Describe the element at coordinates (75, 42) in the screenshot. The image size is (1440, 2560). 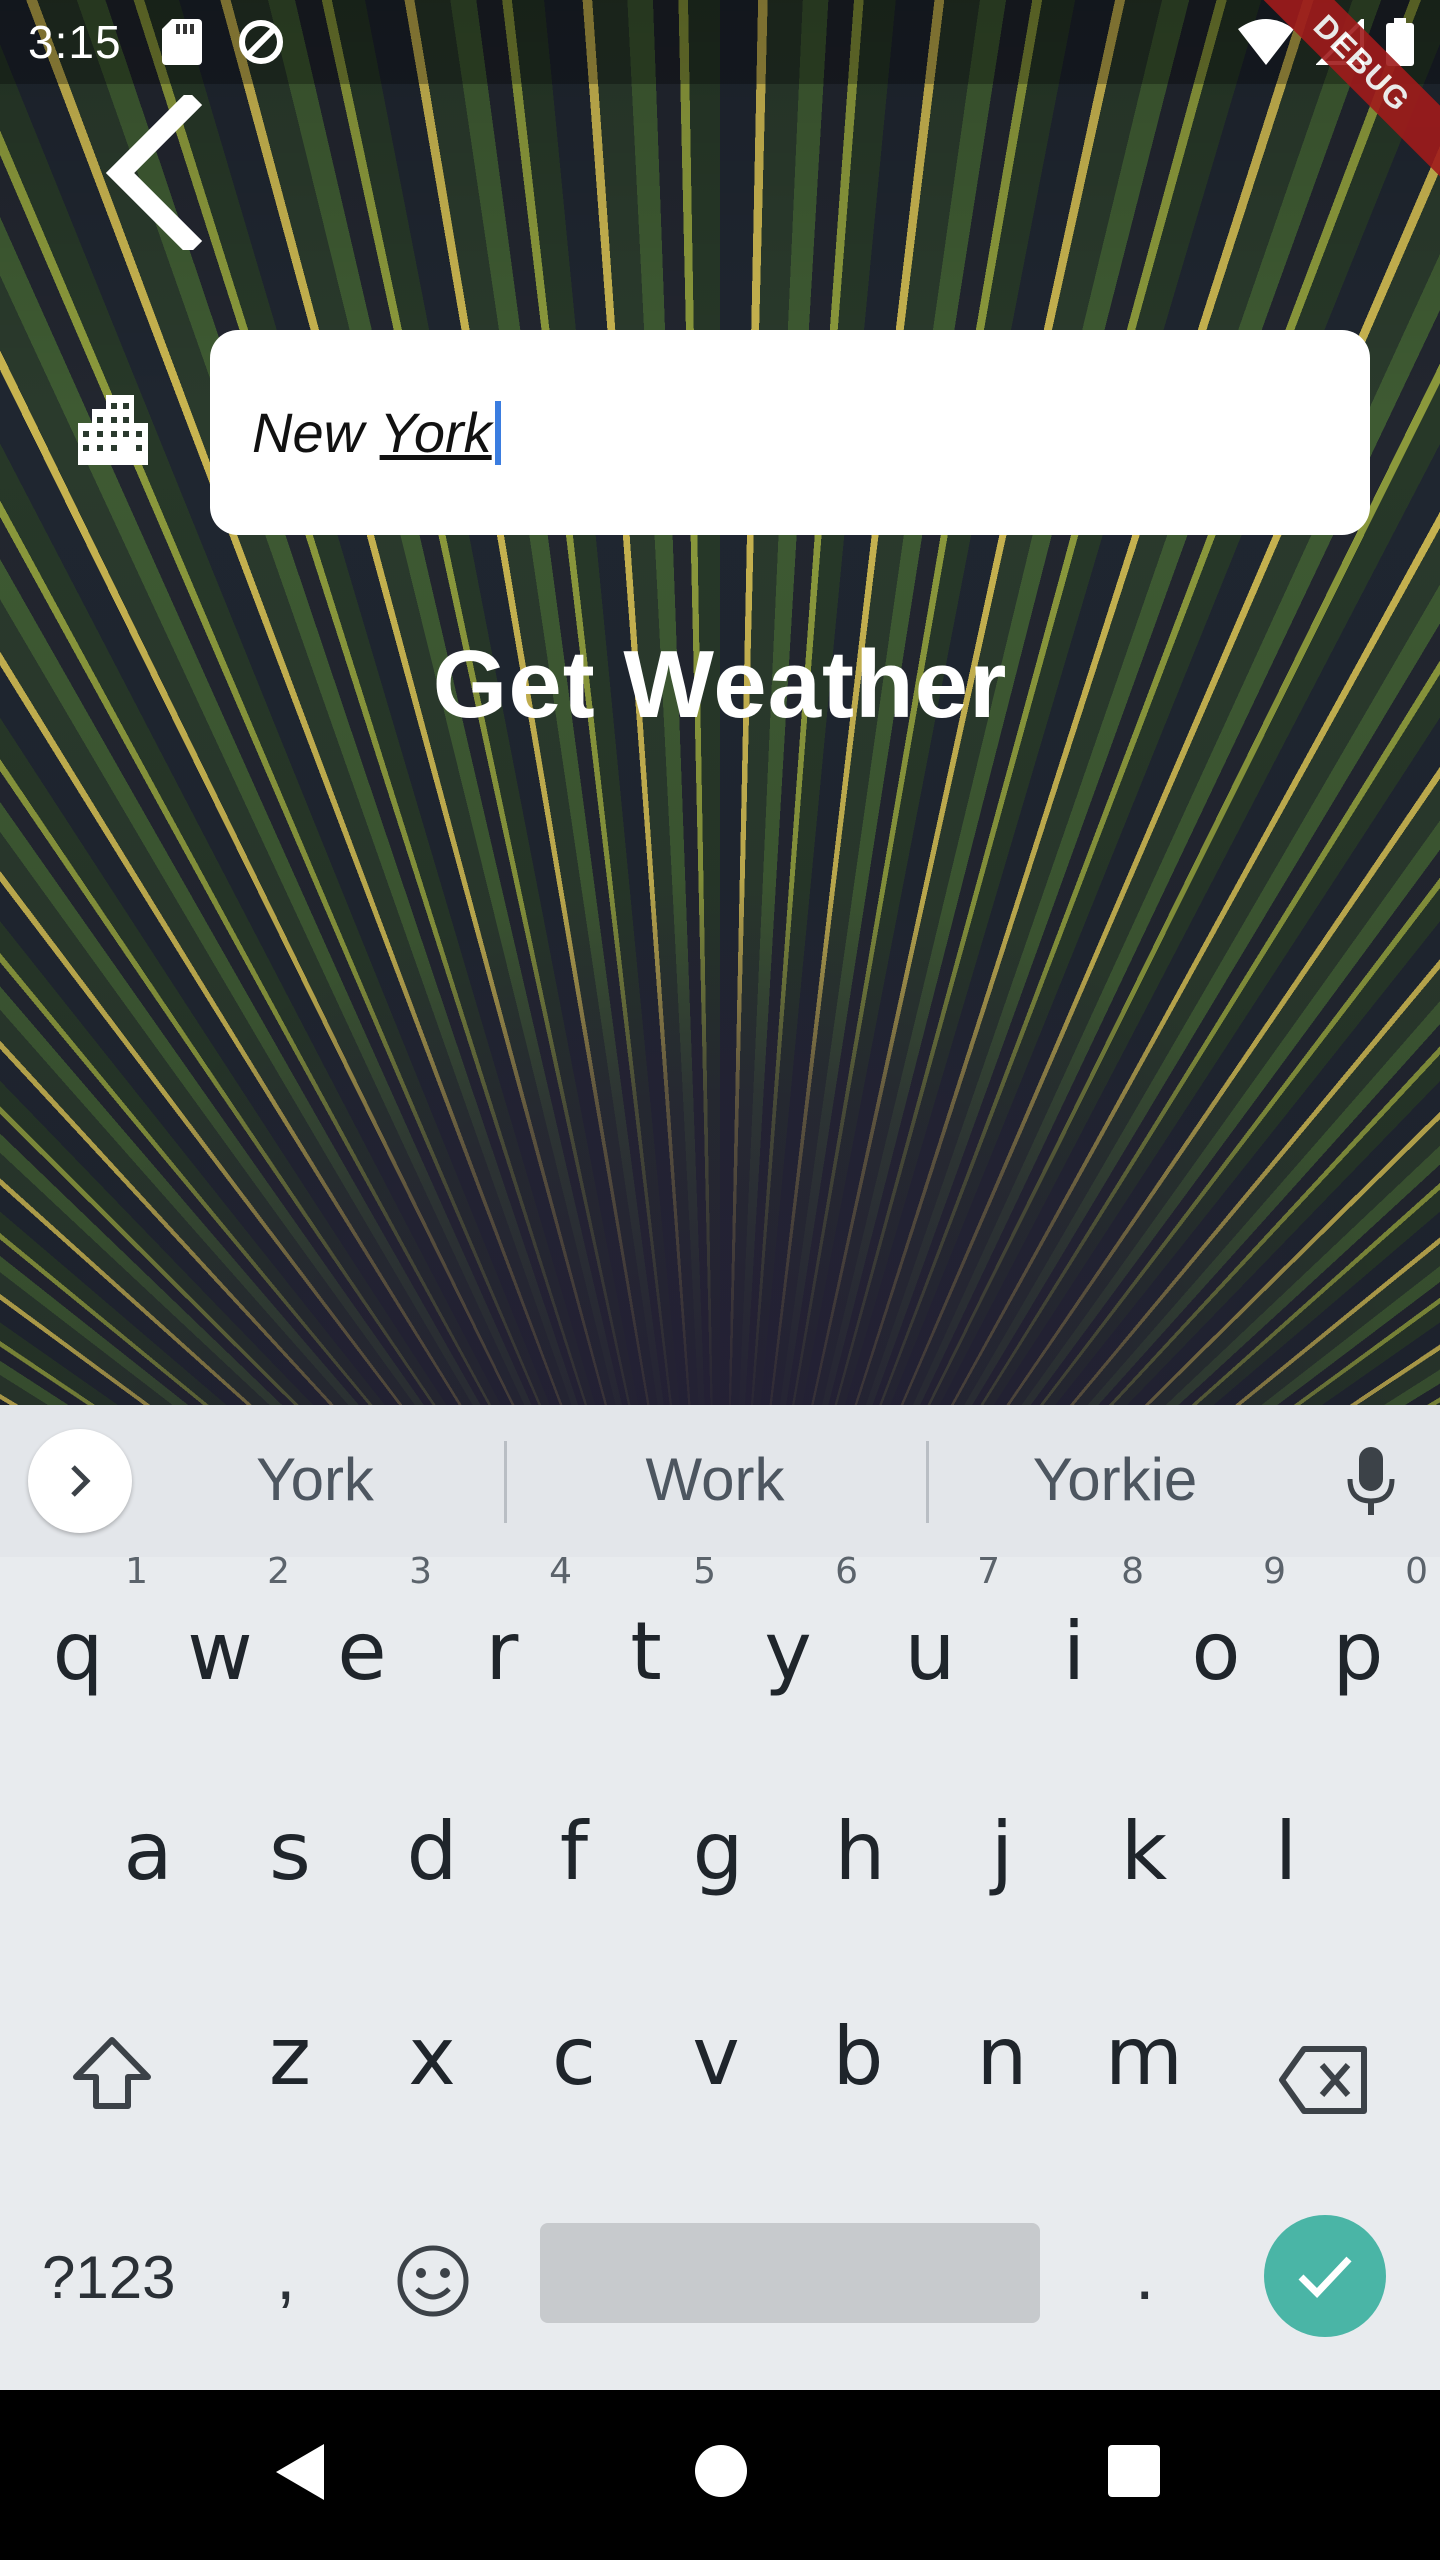
I see `status-time: 3:15` at that location.